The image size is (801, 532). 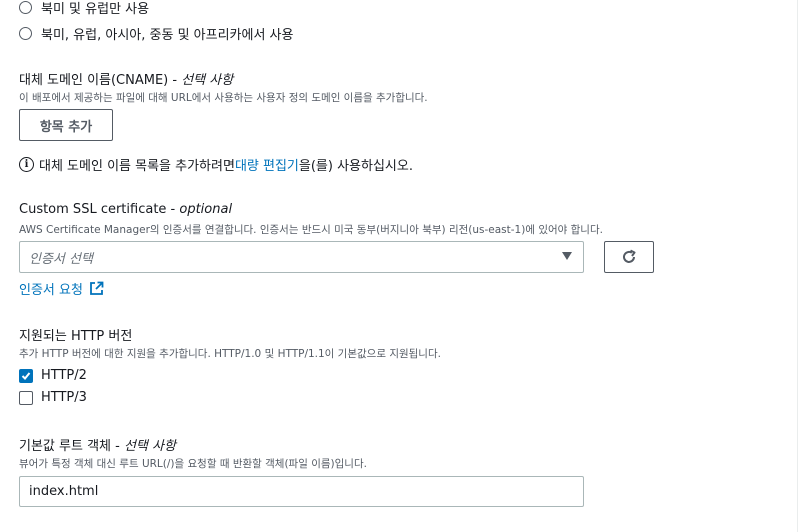 I want to click on http2-option: HTTP/2, so click(x=53, y=375).